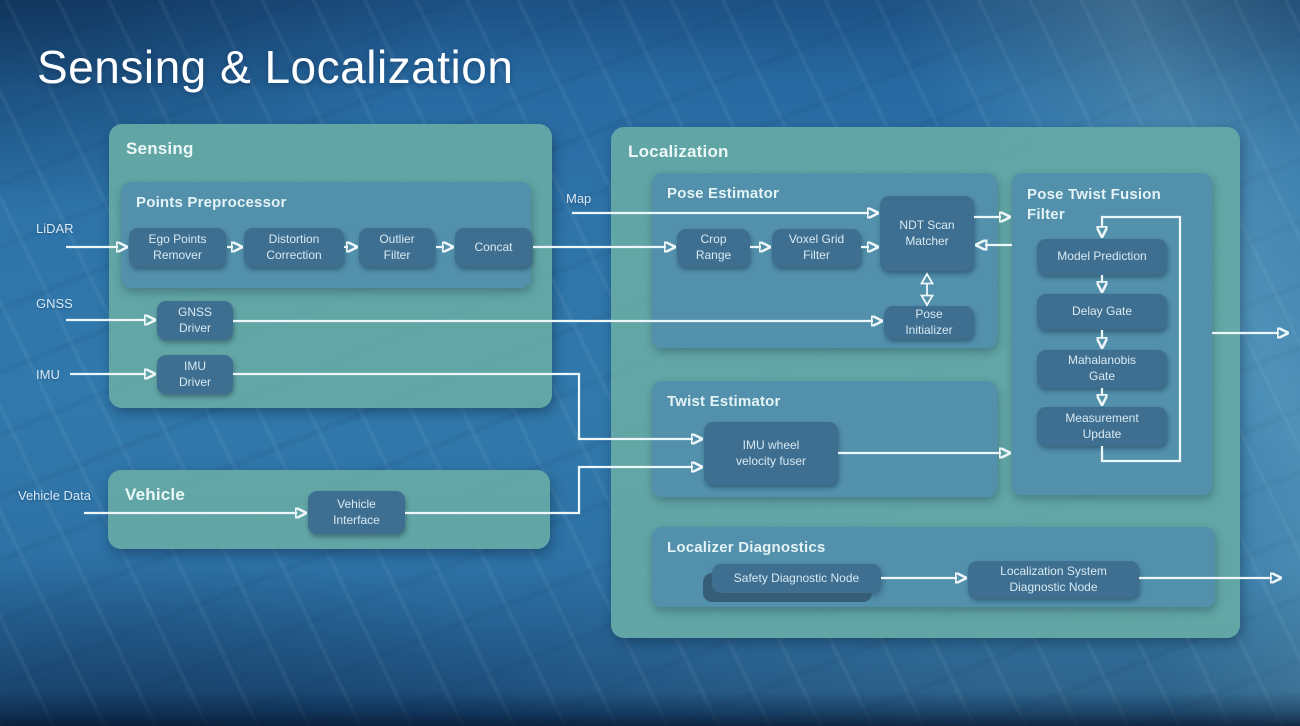 The width and height of the screenshot is (1300, 726). I want to click on block-vehicle-interface: Vehicle Interface, so click(356, 512).